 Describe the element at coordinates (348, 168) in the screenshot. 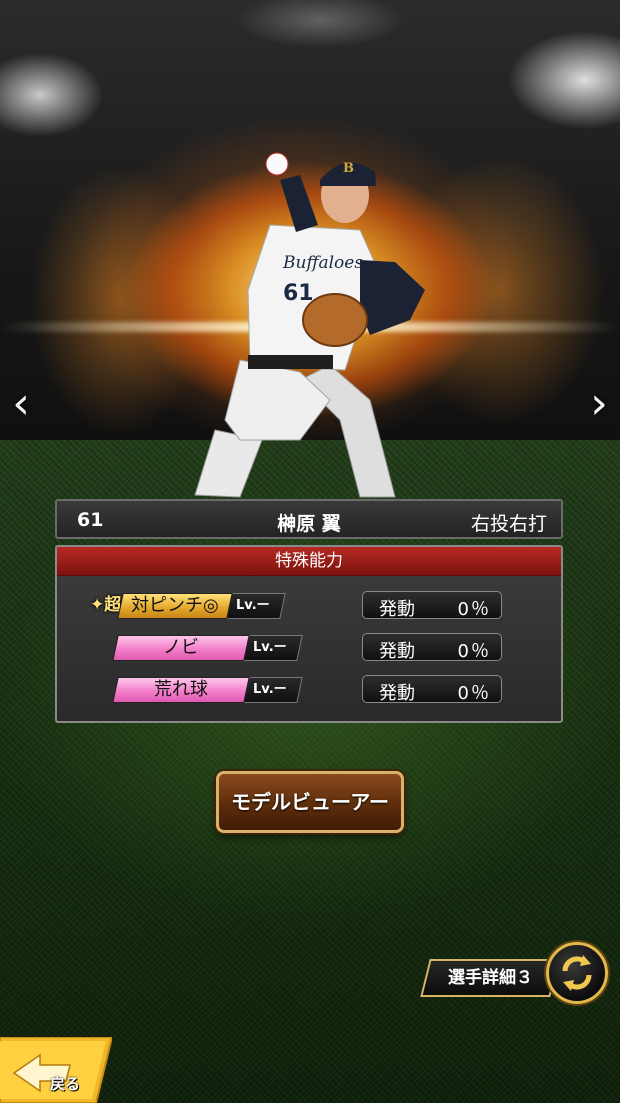

I see `svg-text: B` at that location.